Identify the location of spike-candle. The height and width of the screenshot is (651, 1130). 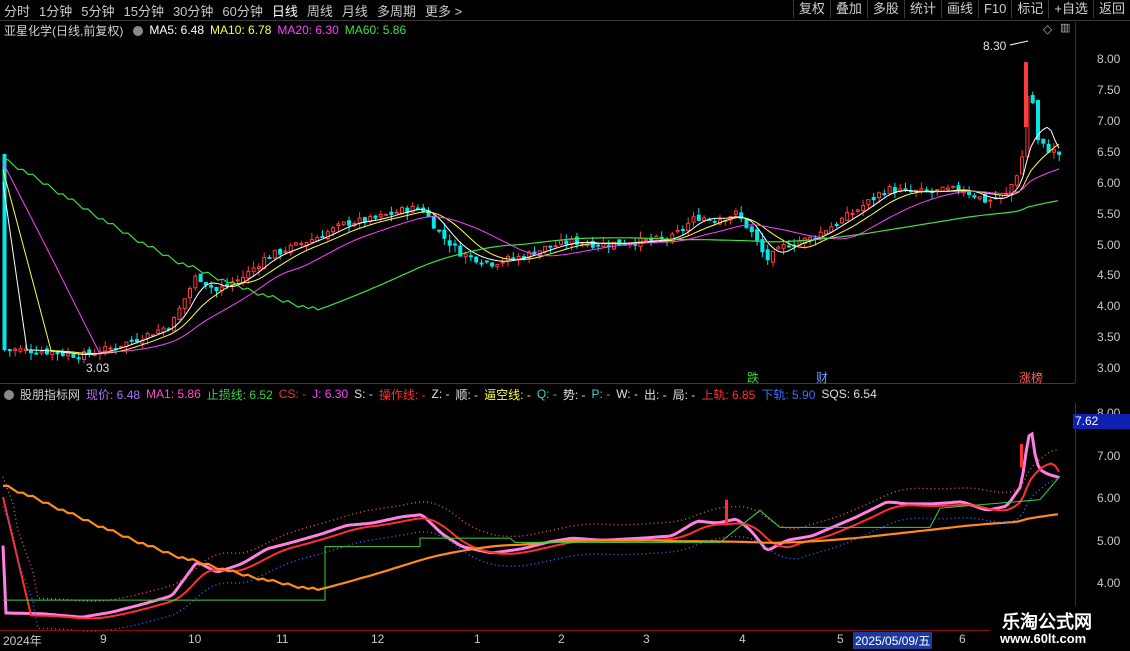
(1026, 94).